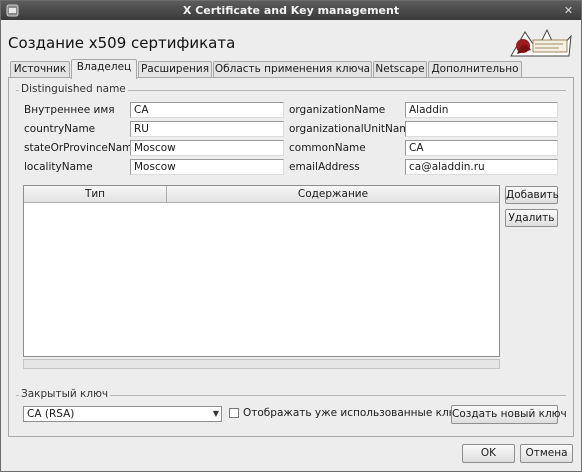 This screenshot has width=582, height=472. Describe the element at coordinates (292, 69) in the screenshot. I see `tab-key-usage: Область применения ключа` at that location.